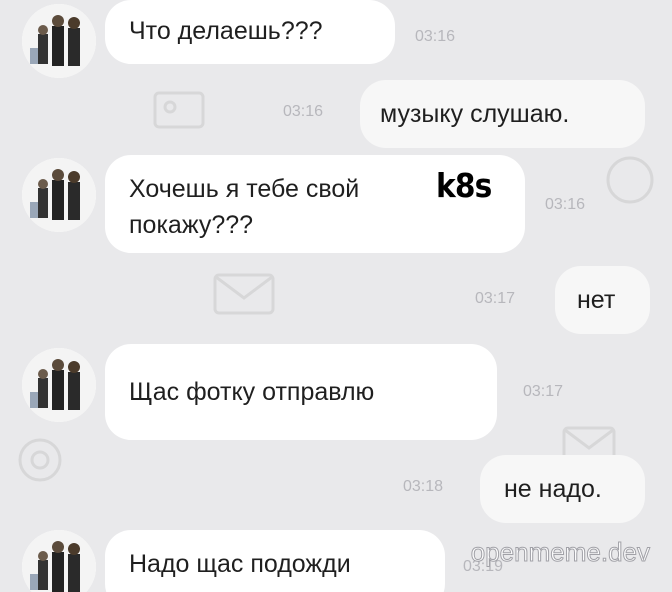  I want to click on message-bubble-outgoing: нет, so click(602, 300).